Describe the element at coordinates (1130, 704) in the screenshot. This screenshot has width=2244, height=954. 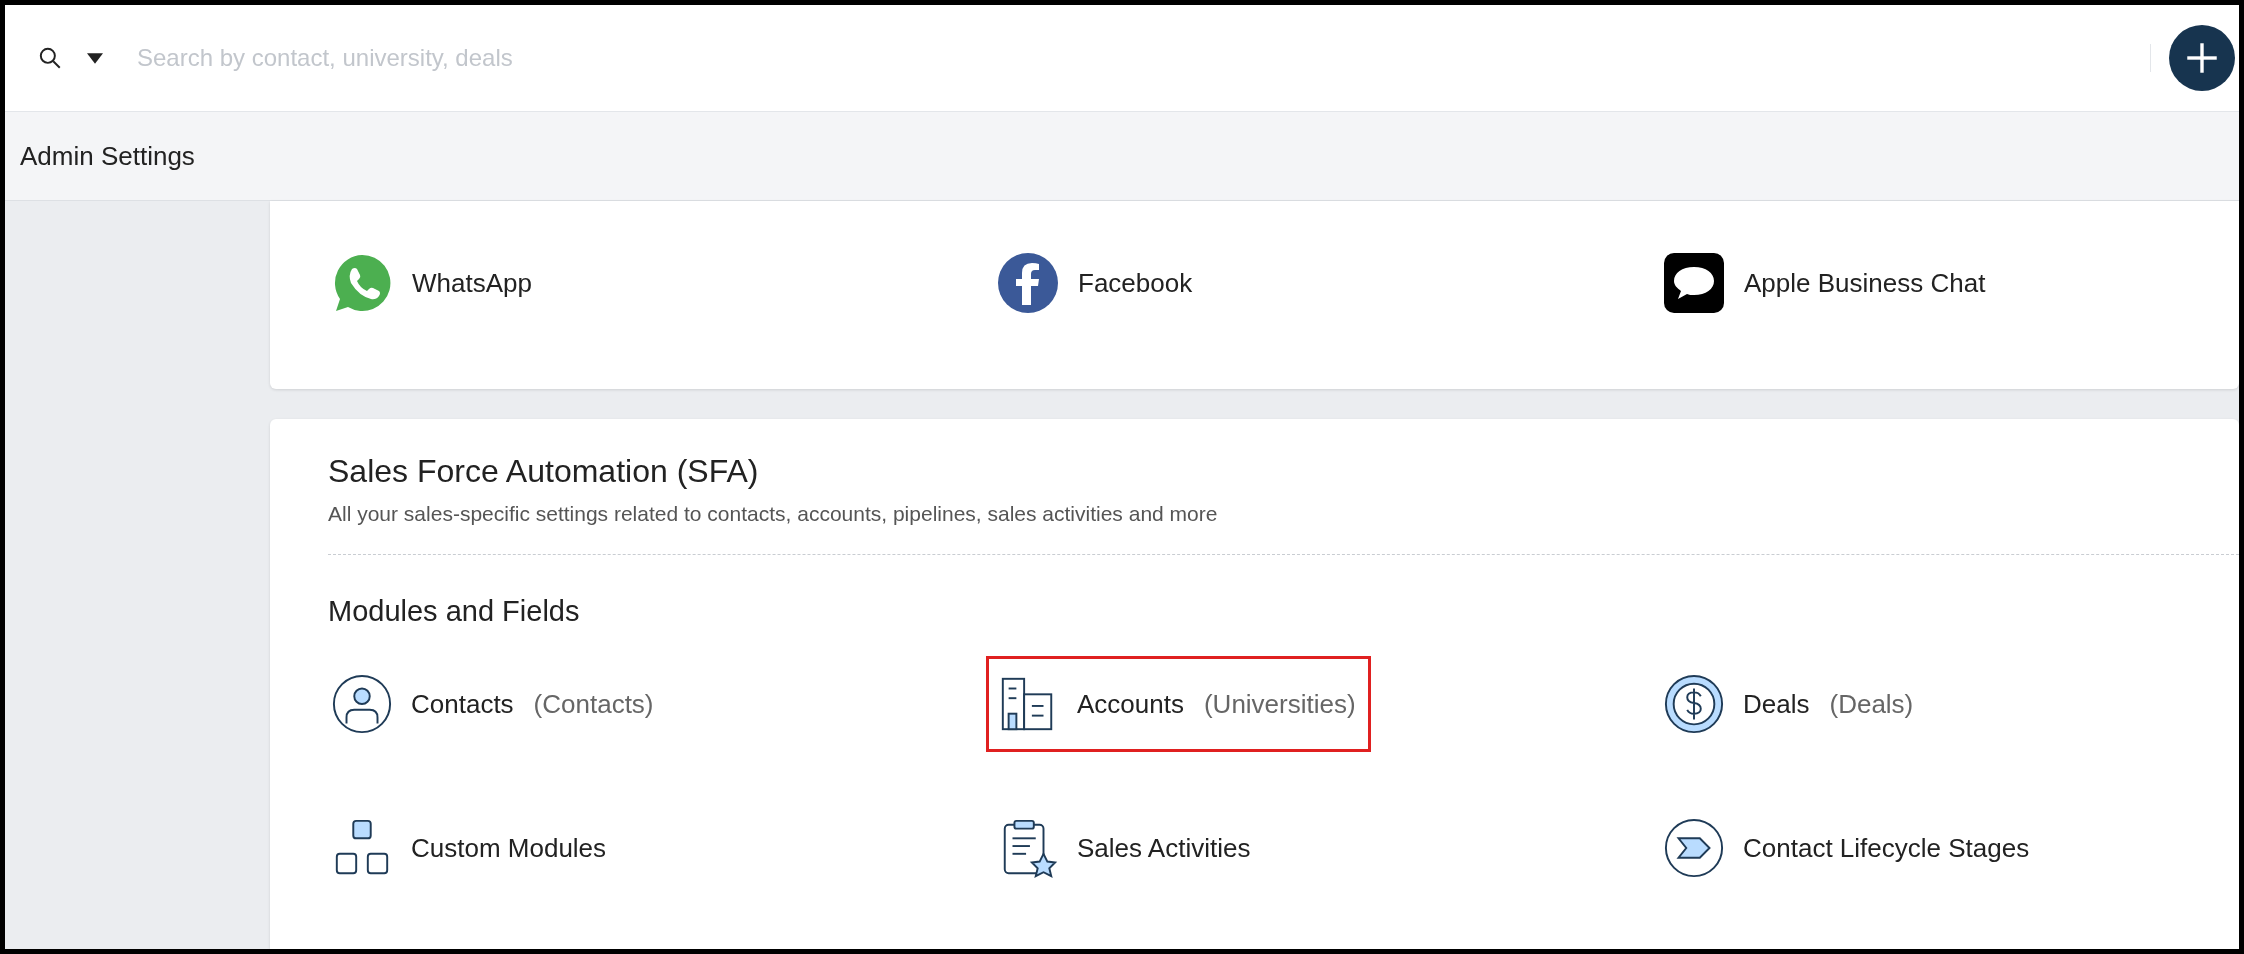
I see `module-label: Accounts` at that location.